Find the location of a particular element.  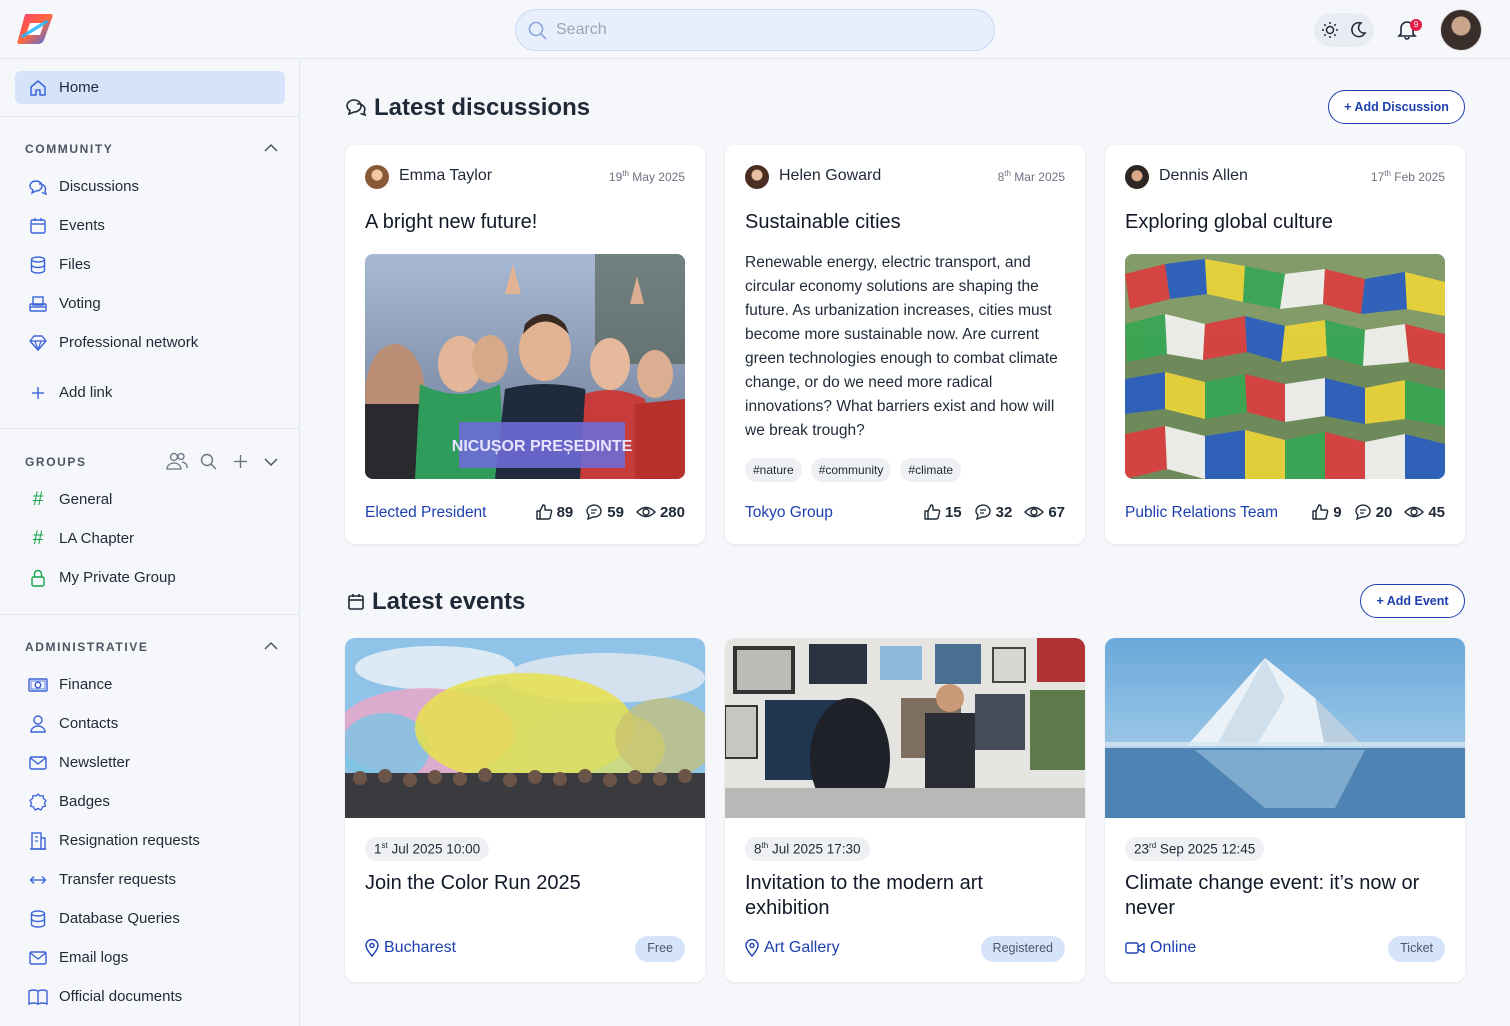

event-location: Art Gallery is located at coordinates (792, 948).